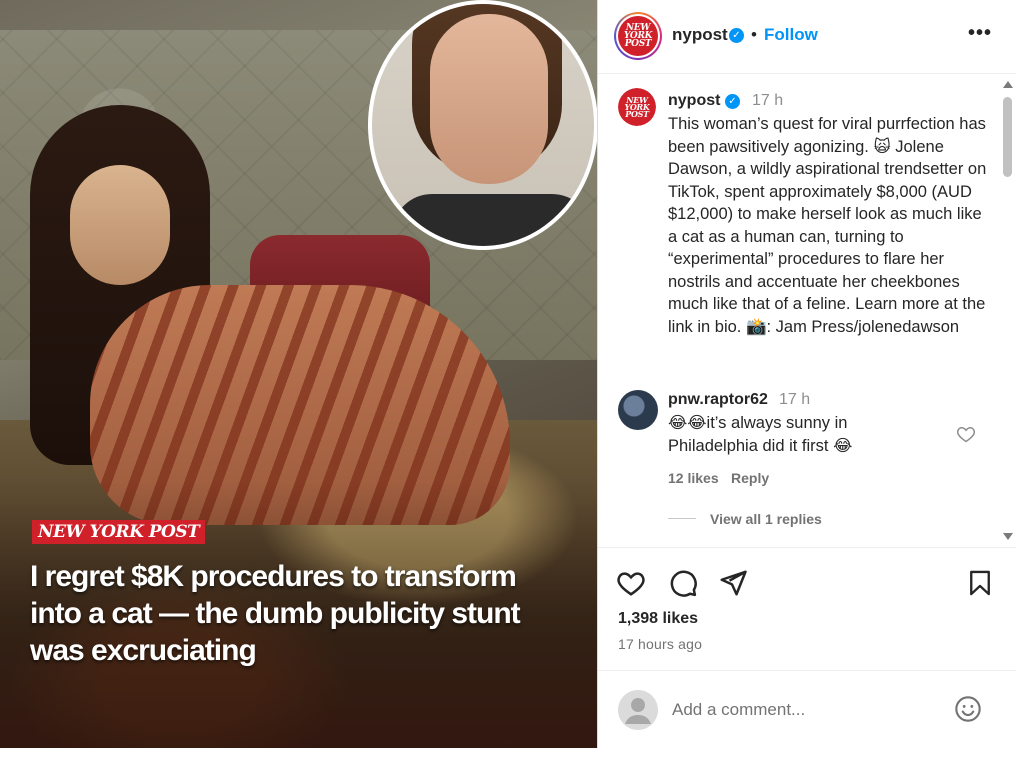 This screenshot has width=1016, height=761. Describe the element at coordinates (807, 584) in the screenshot. I see `post-action-bar` at that location.